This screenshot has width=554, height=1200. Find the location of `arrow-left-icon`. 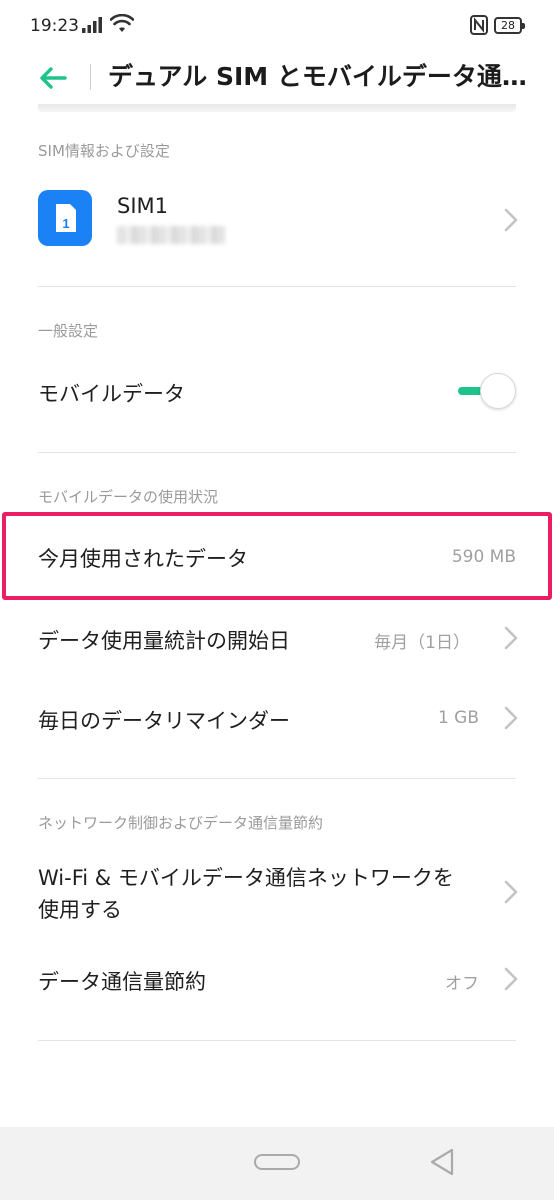

arrow-left-icon is located at coordinates (53, 78).